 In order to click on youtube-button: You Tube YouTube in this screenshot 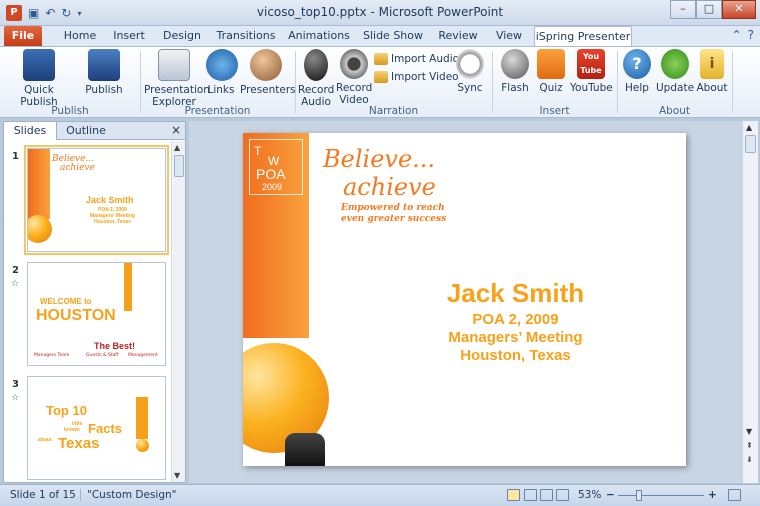, I will do `click(591, 71)`.